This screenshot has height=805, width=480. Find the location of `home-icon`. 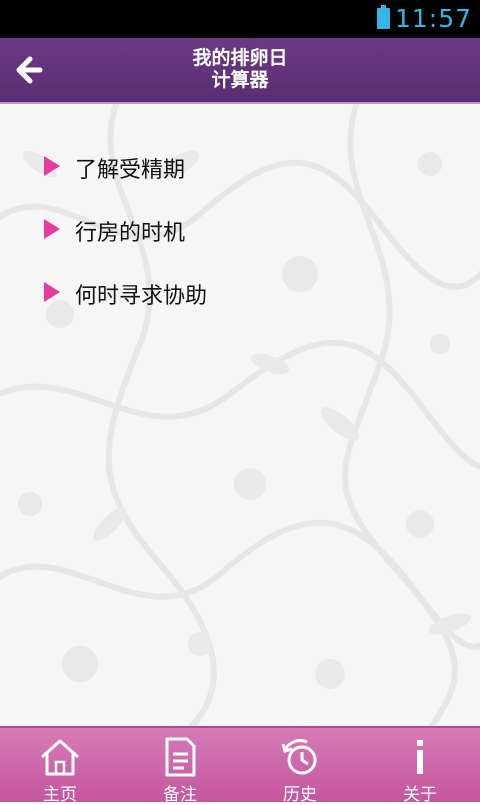

home-icon is located at coordinates (60, 757).